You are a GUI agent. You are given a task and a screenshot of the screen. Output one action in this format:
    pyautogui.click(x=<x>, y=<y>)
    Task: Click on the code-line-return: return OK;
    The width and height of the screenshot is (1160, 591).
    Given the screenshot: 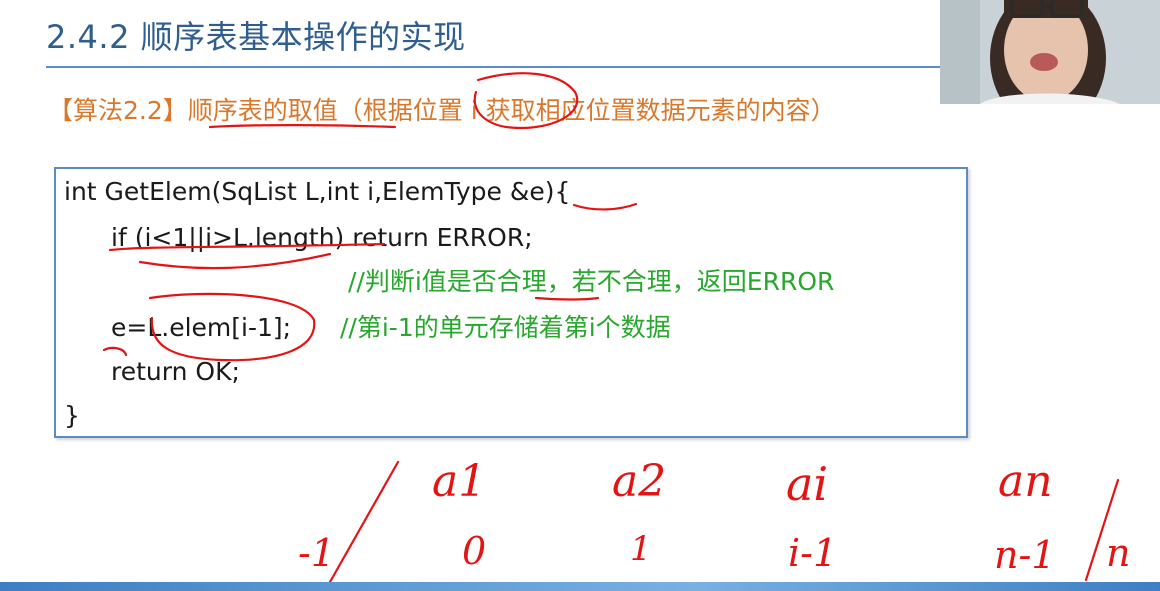 What is the action you would take?
    pyautogui.click(x=175, y=371)
    